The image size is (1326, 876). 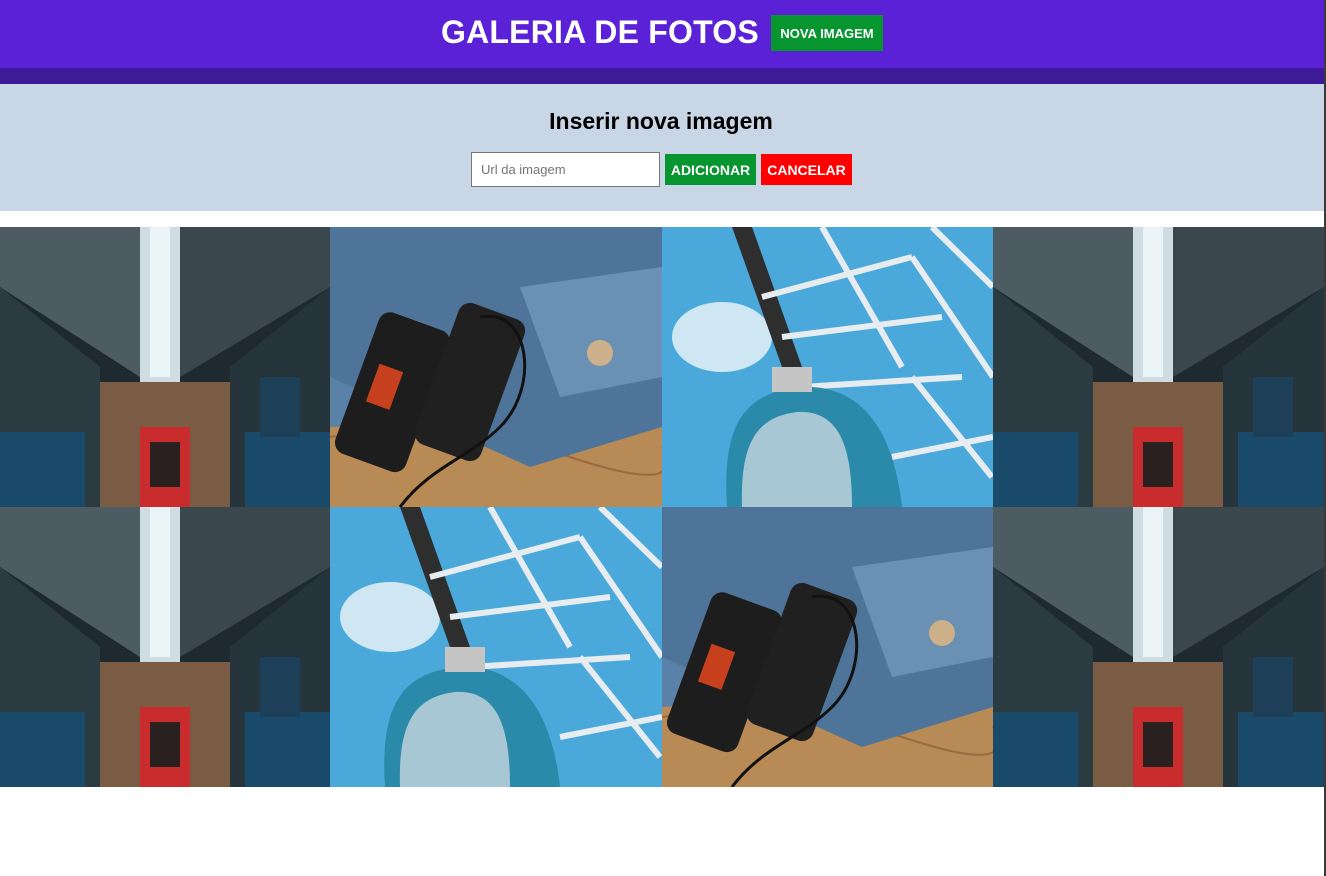 What do you see at coordinates (565, 169) in the screenshot?
I see `image-url-input` at bounding box center [565, 169].